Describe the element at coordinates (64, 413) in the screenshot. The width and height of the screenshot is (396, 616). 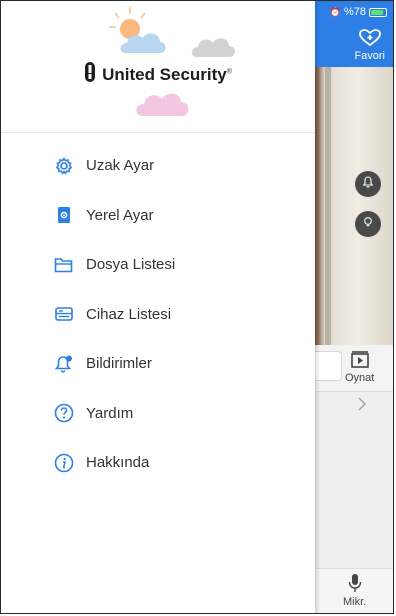
I see `help-icon` at that location.